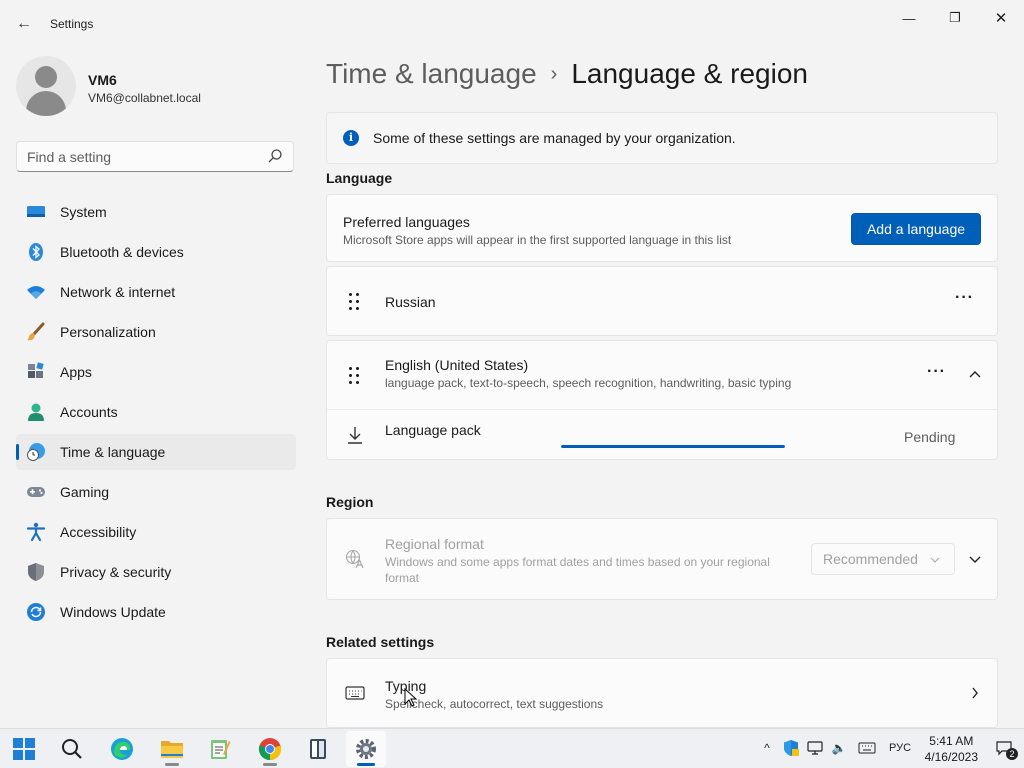 This screenshot has width=1024, height=768. What do you see at coordinates (433, 430) in the screenshot?
I see `language-pack-label: Language pack` at bounding box center [433, 430].